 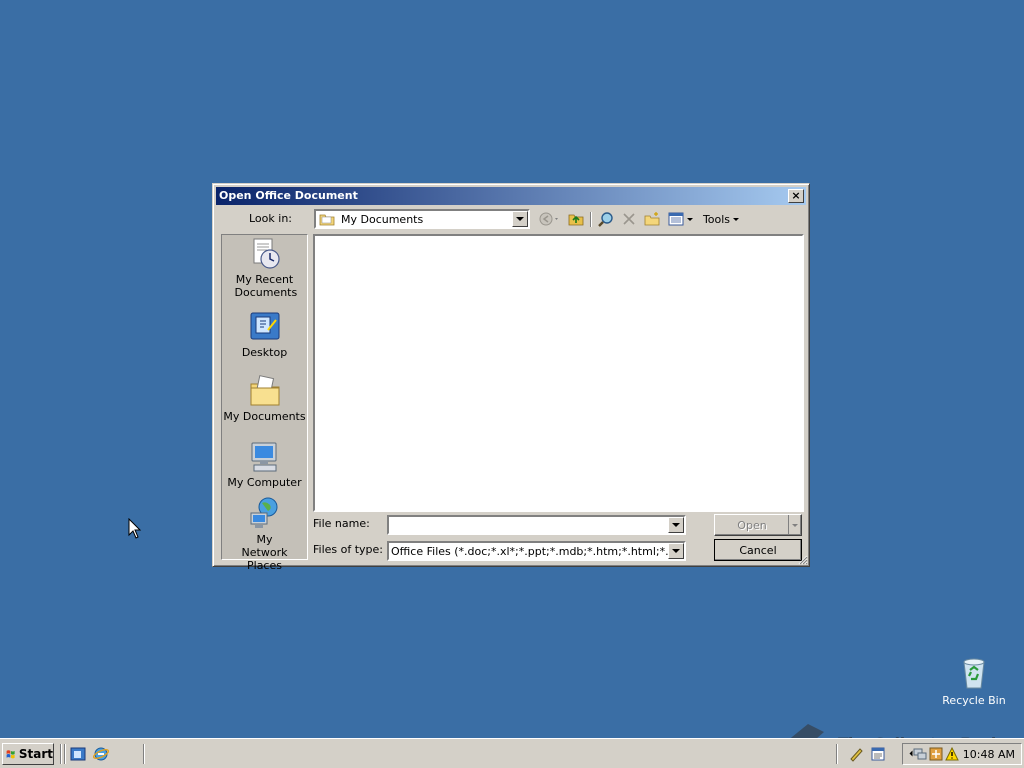 I want to click on open-options-arrow, so click(x=794, y=525).